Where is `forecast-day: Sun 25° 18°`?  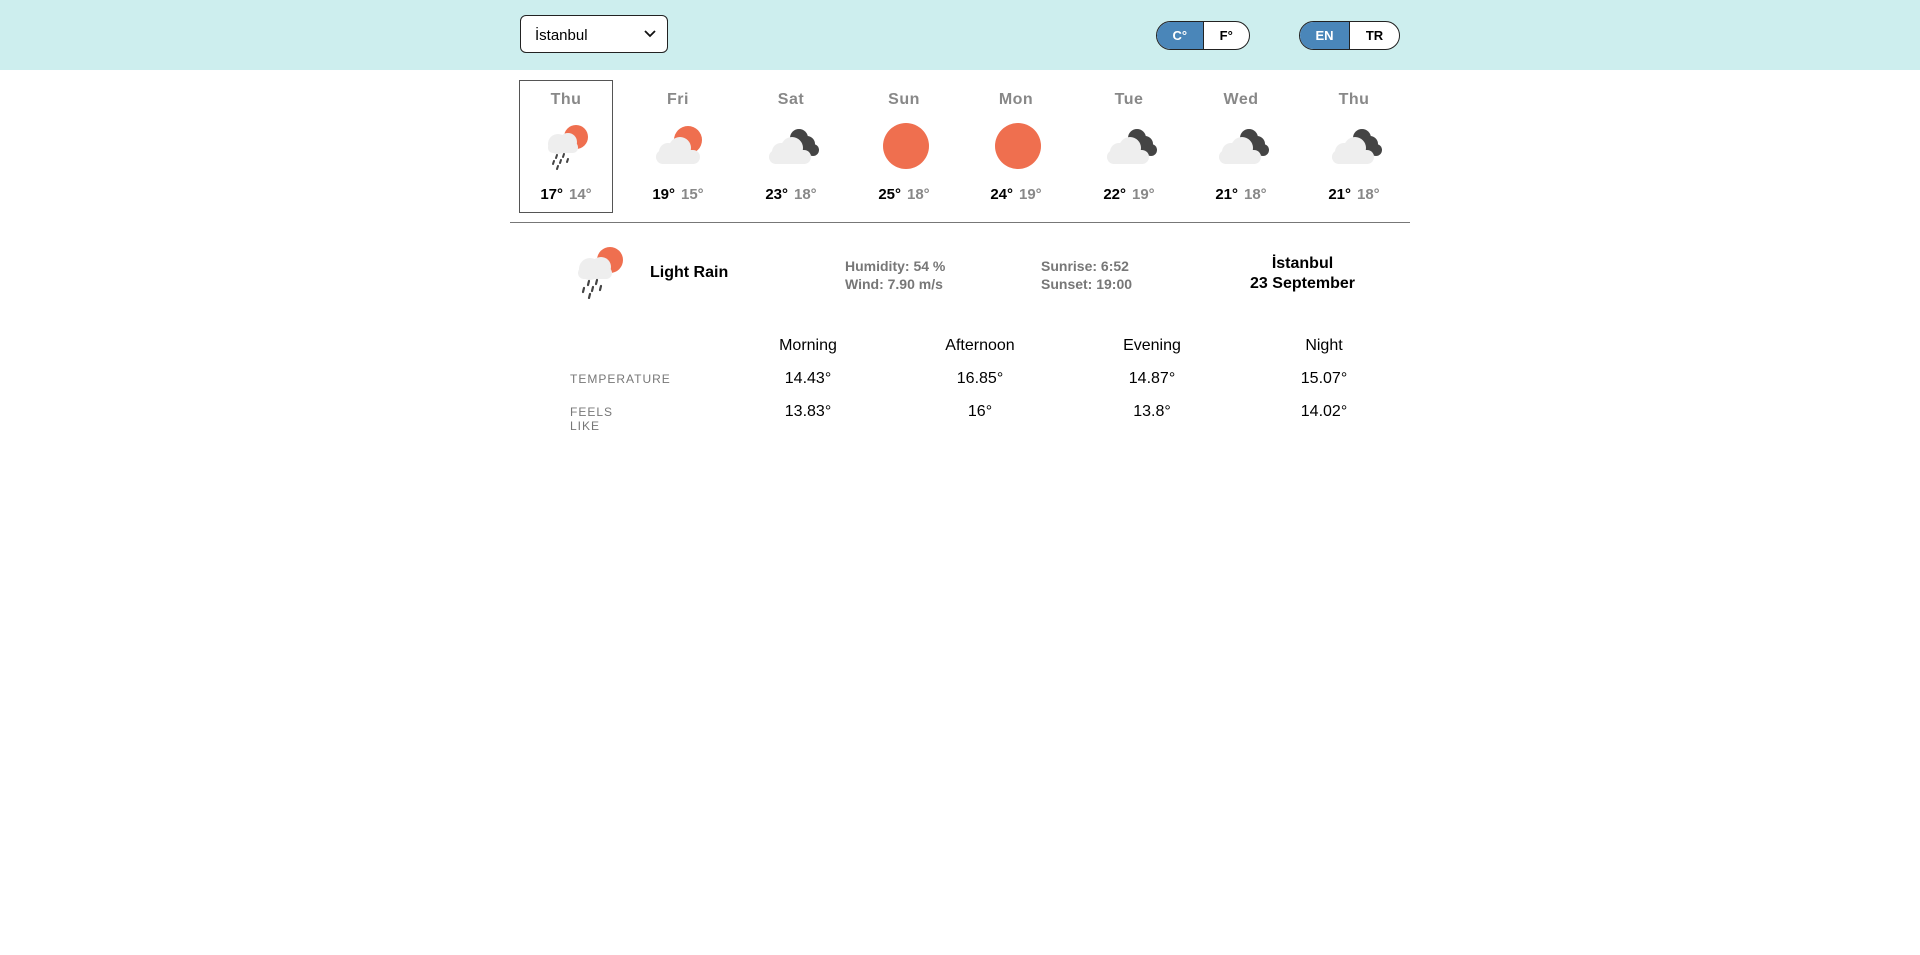 forecast-day: Sun 25° 18° is located at coordinates (904, 146).